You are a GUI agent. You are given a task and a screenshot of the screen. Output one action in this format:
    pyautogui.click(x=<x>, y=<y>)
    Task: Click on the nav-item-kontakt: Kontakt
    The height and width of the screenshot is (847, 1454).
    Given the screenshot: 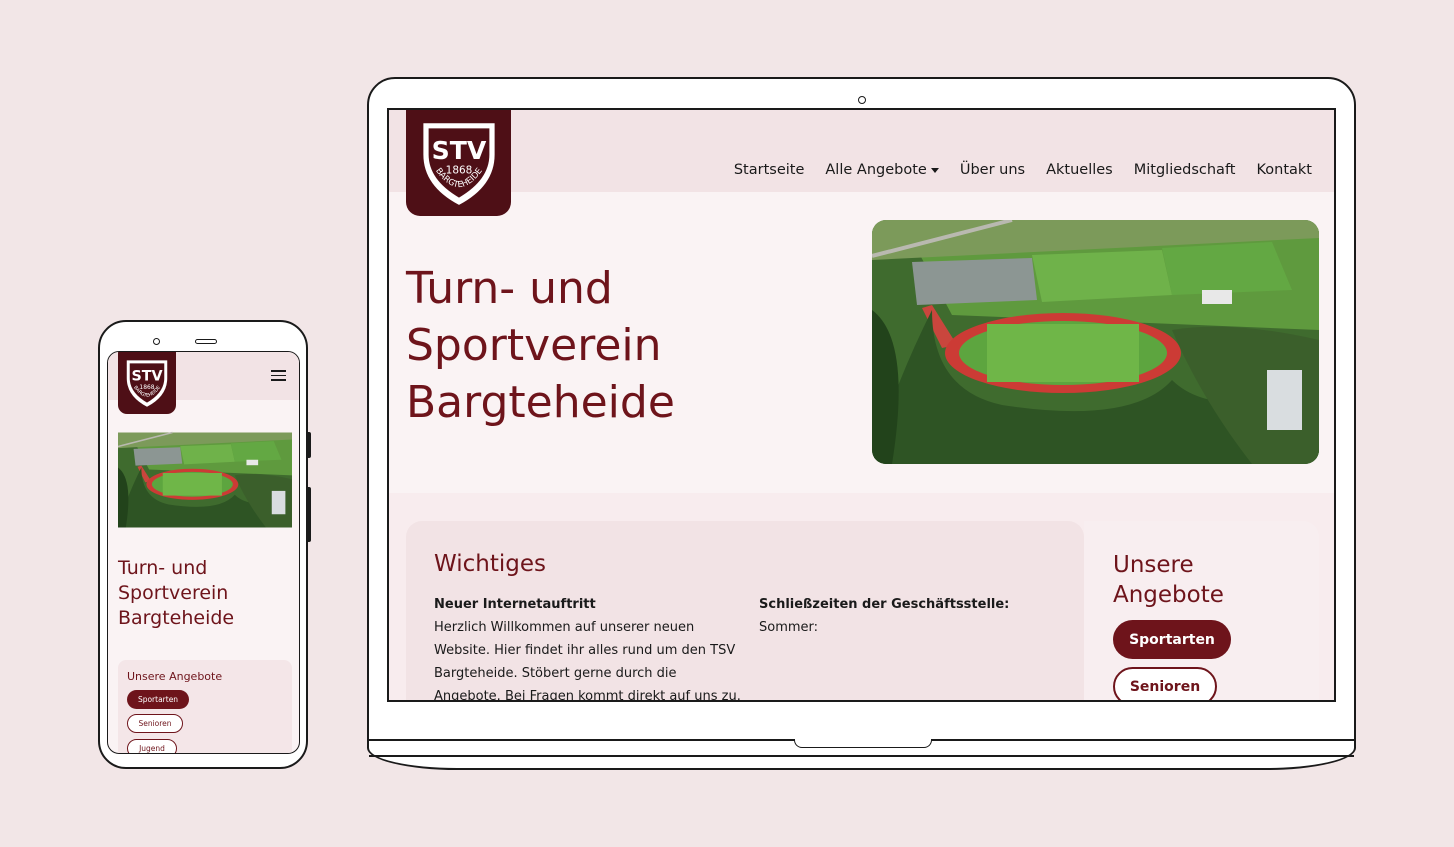 What is the action you would take?
    pyautogui.click(x=1284, y=170)
    